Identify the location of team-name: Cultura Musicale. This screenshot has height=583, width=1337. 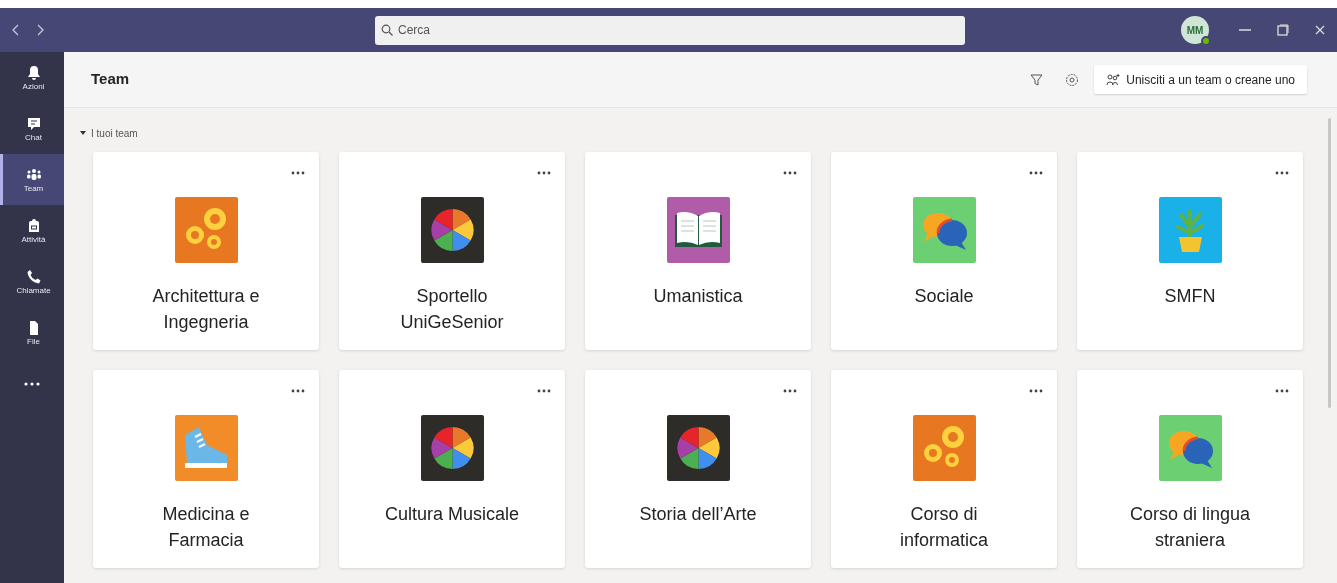
(452, 514).